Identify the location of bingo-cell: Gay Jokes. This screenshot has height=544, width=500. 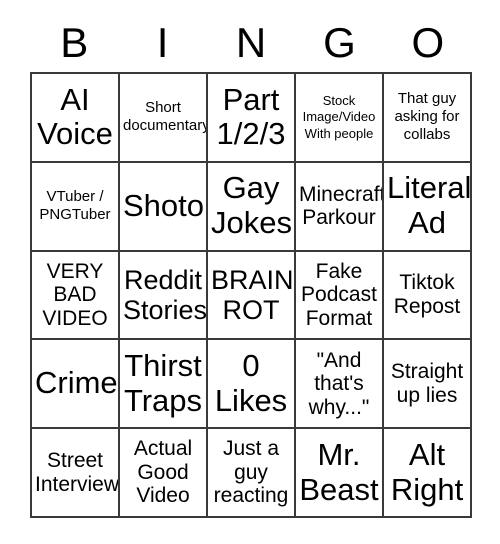
(252, 207).